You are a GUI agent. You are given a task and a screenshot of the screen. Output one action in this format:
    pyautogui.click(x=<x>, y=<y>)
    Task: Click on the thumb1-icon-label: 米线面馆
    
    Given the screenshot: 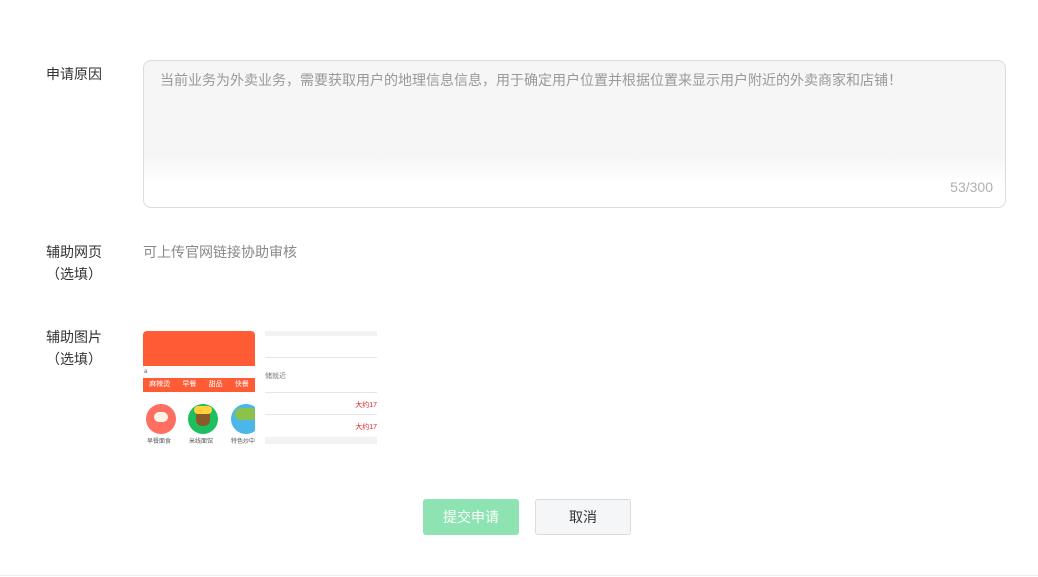 What is the action you would take?
    pyautogui.click(x=201, y=441)
    